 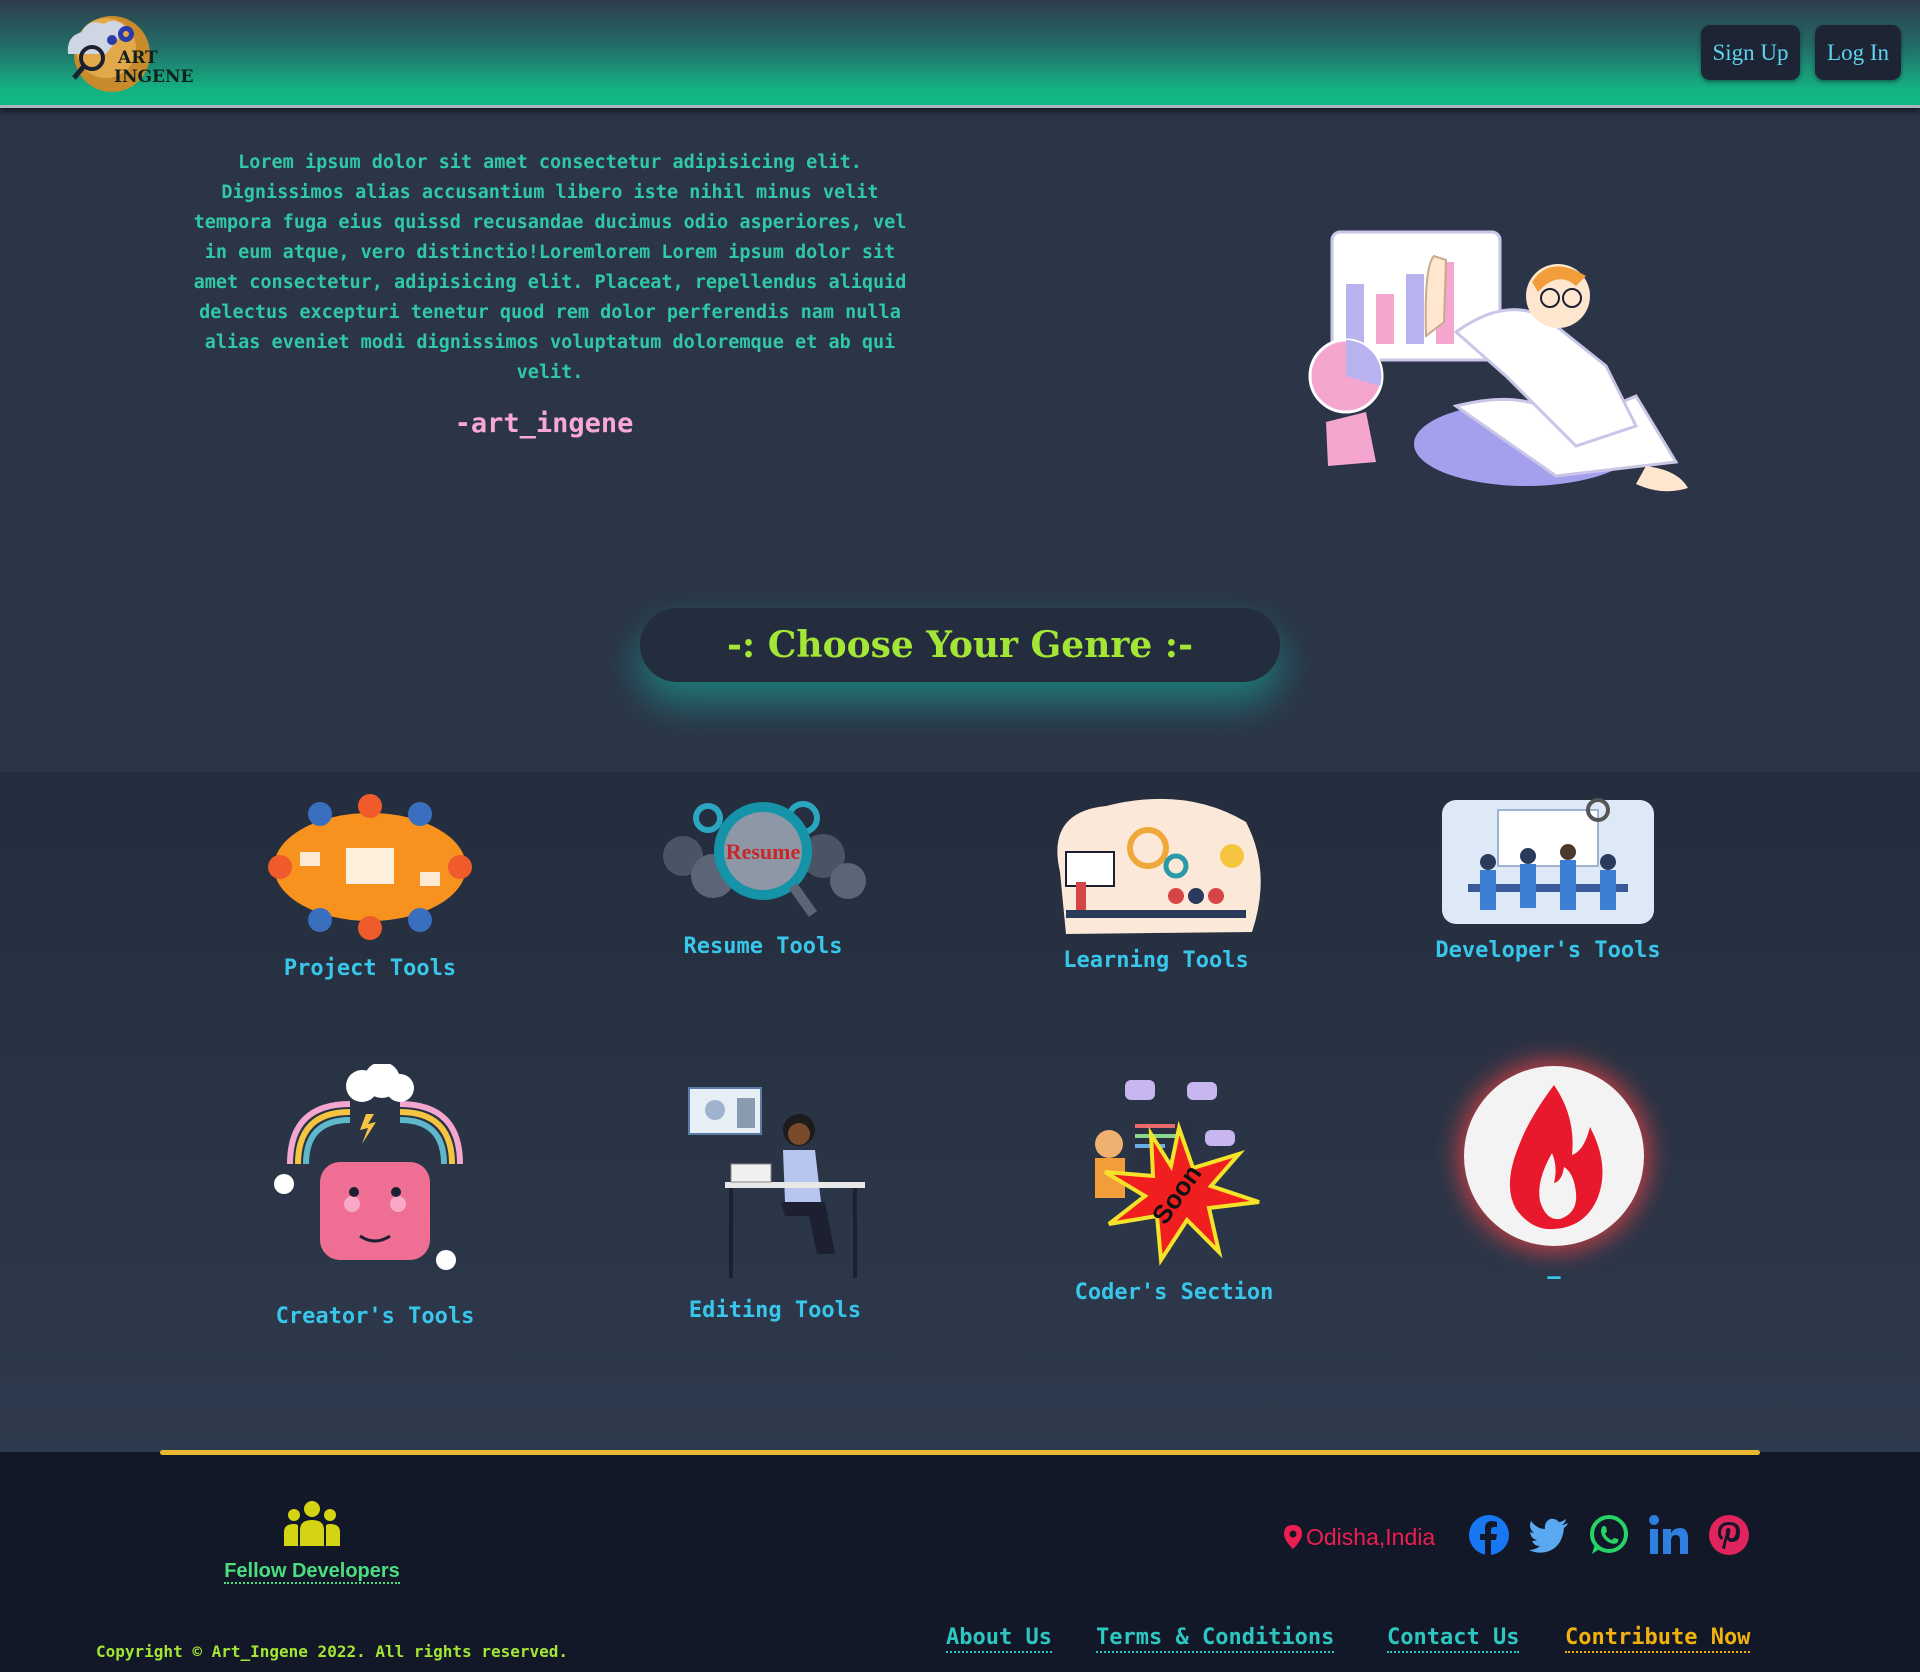 I want to click on about-us-link: About Us, so click(x=999, y=1639).